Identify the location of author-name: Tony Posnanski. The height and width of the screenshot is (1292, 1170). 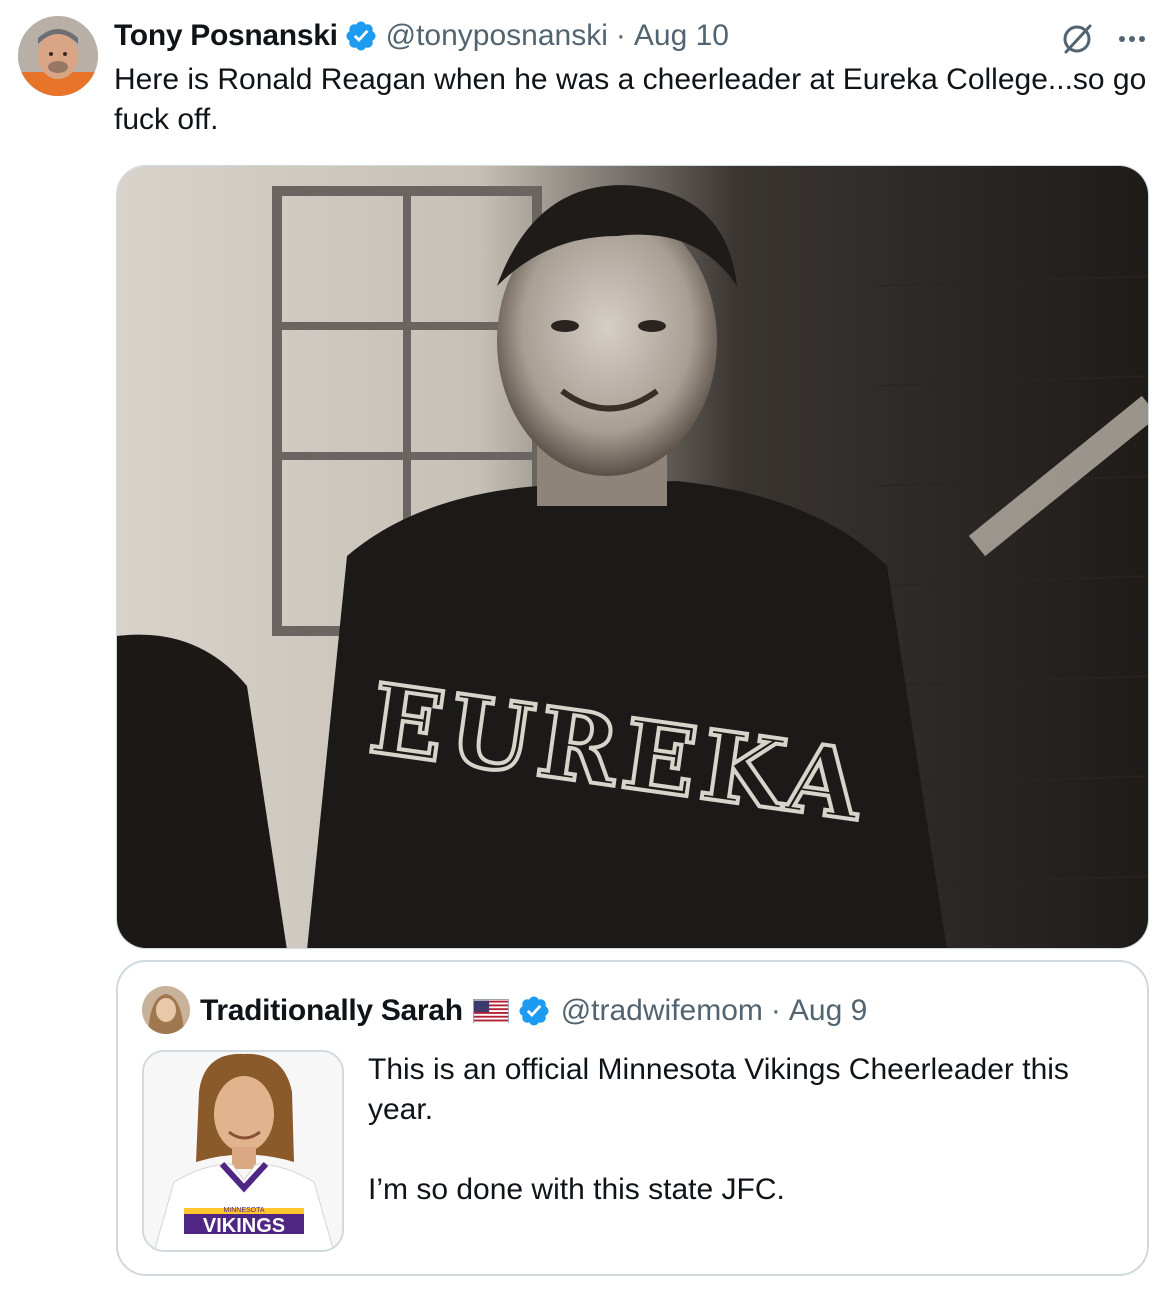
(226, 36).